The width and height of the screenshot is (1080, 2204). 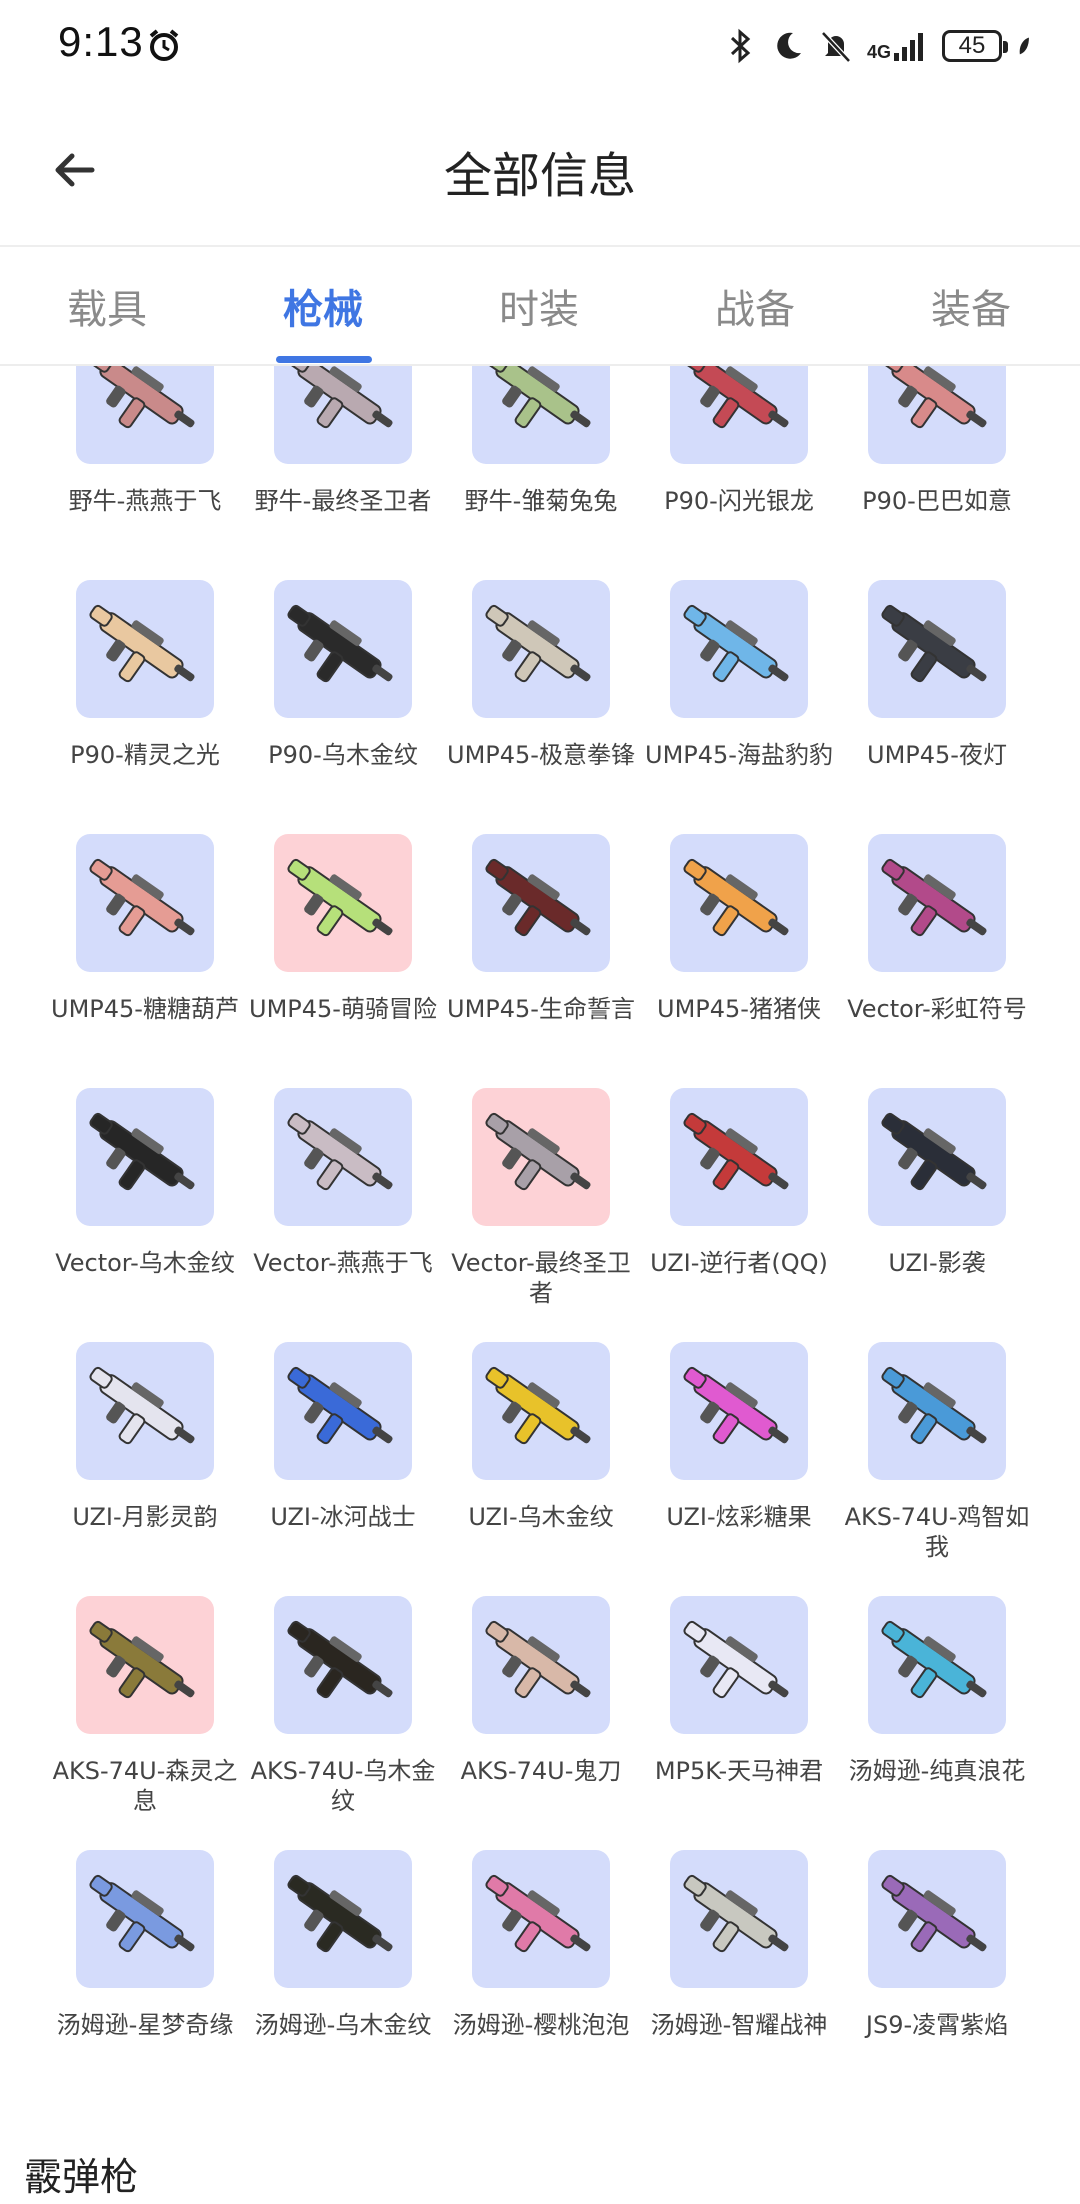 What do you see at coordinates (937, 1009) in the screenshot?
I see `weapon-label: Vector-彩虹符号` at bounding box center [937, 1009].